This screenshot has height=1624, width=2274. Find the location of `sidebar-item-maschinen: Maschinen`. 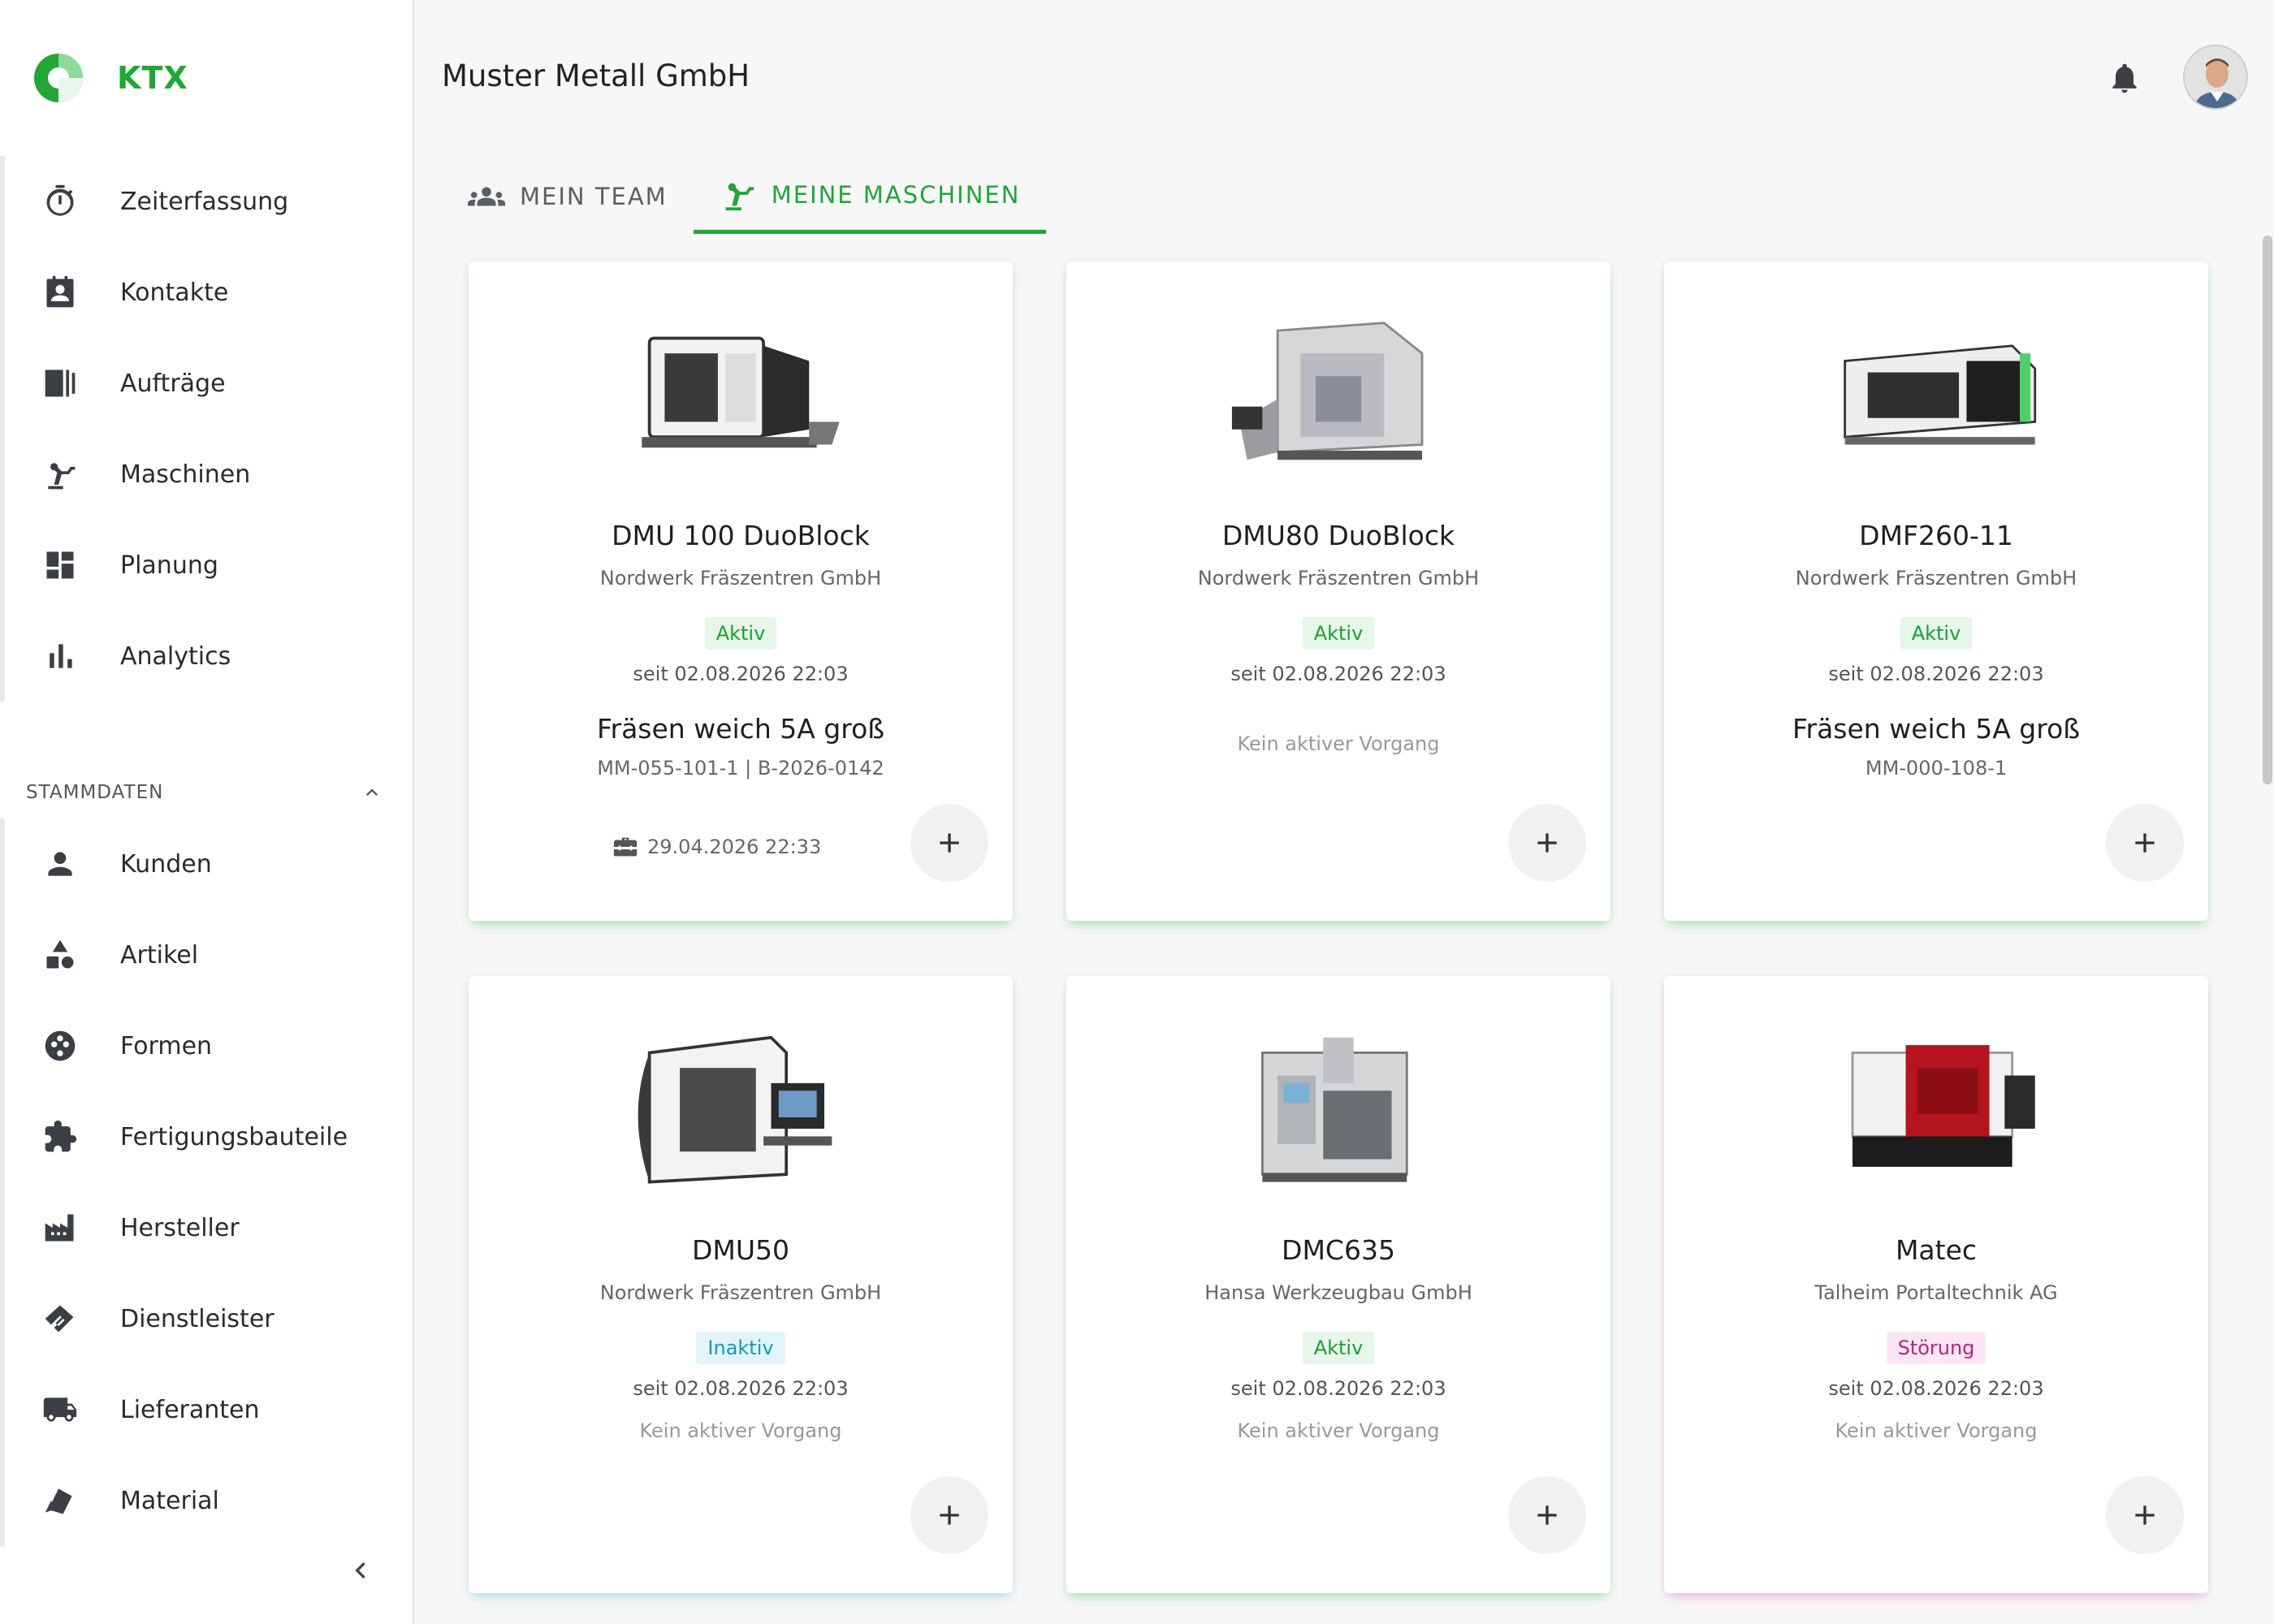

sidebar-item-maschinen: Maschinen is located at coordinates (210, 475).